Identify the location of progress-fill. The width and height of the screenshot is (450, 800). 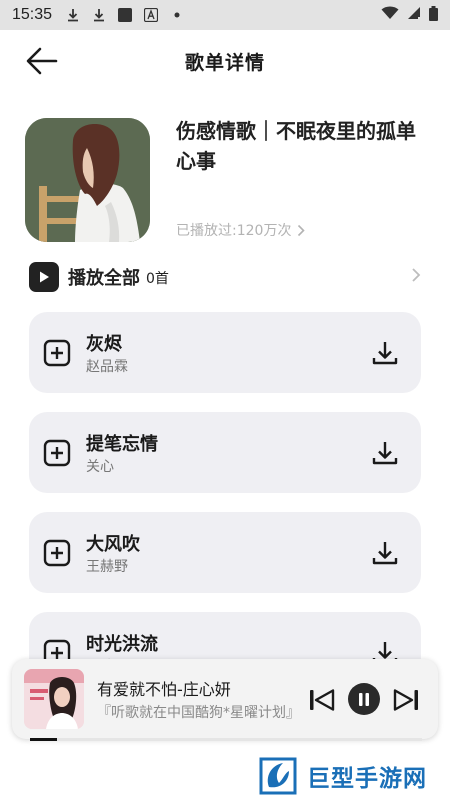
(44, 739).